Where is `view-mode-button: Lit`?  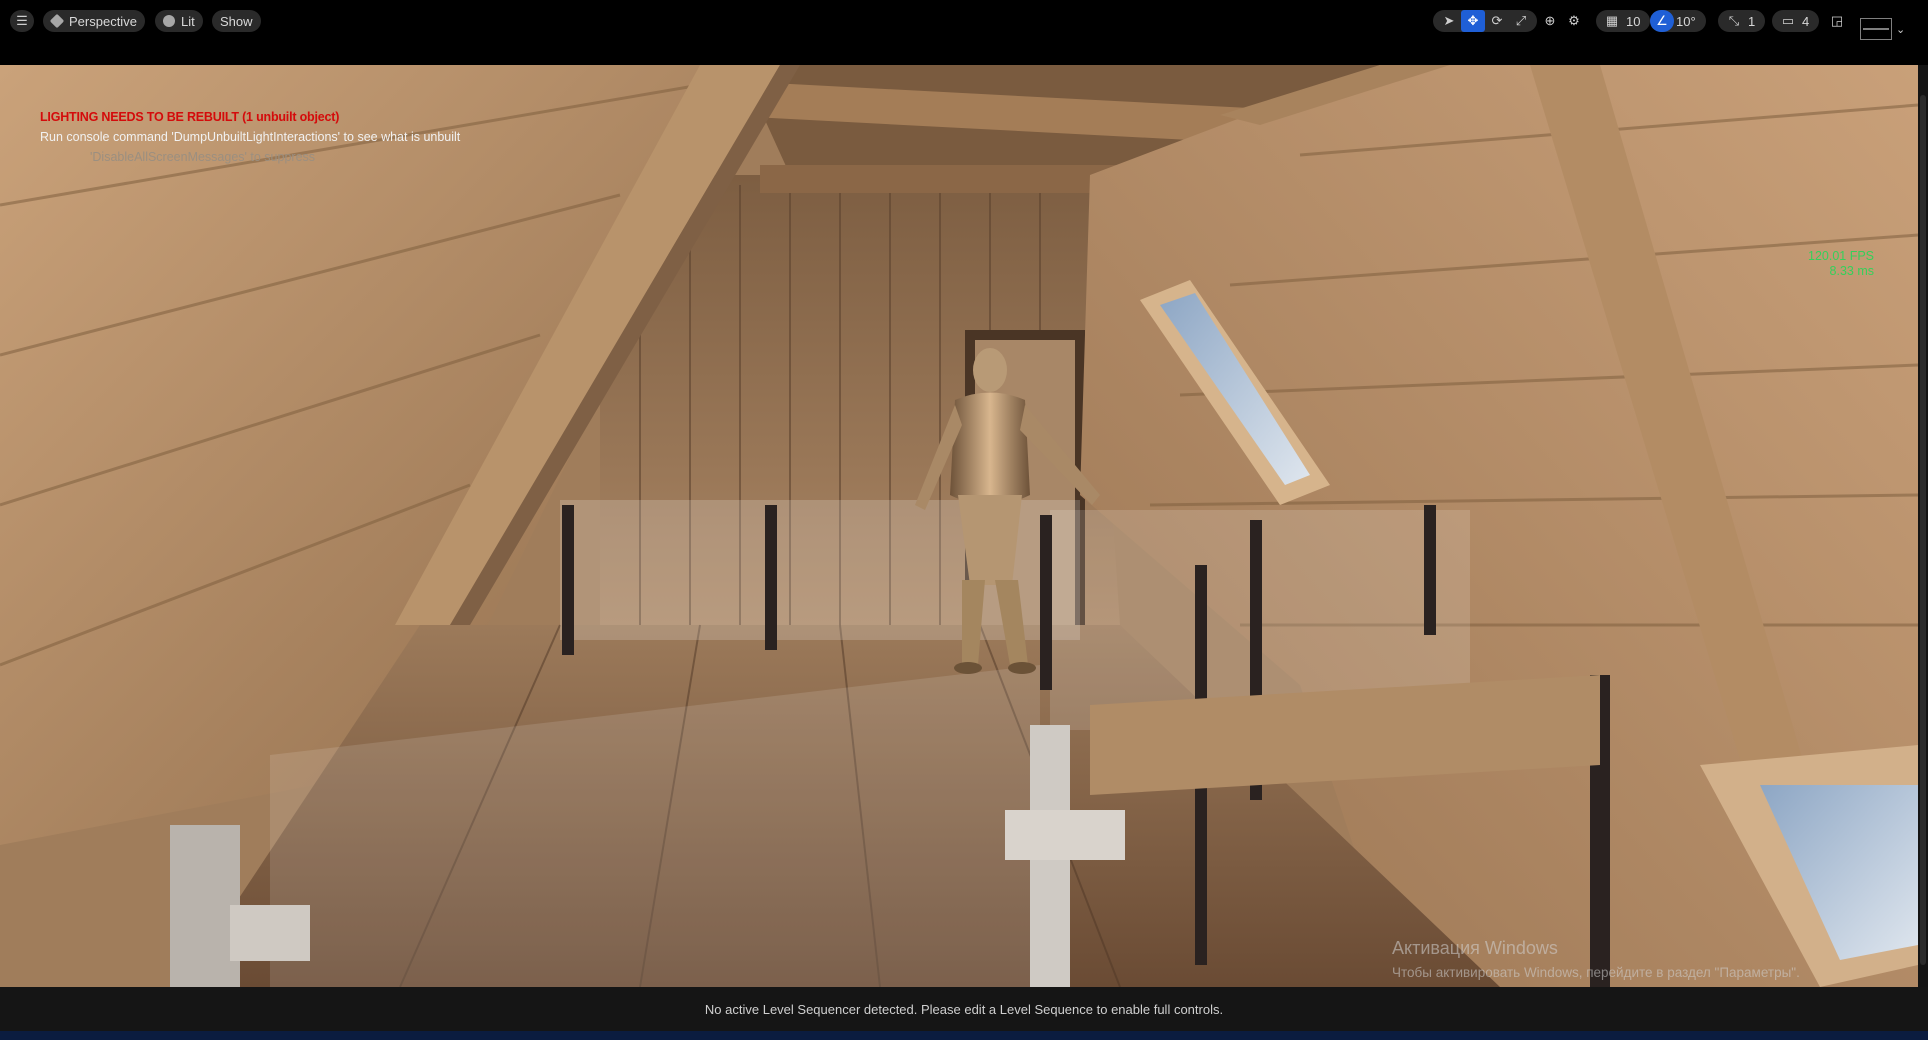 view-mode-button: Lit is located at coordinates (179, 21).